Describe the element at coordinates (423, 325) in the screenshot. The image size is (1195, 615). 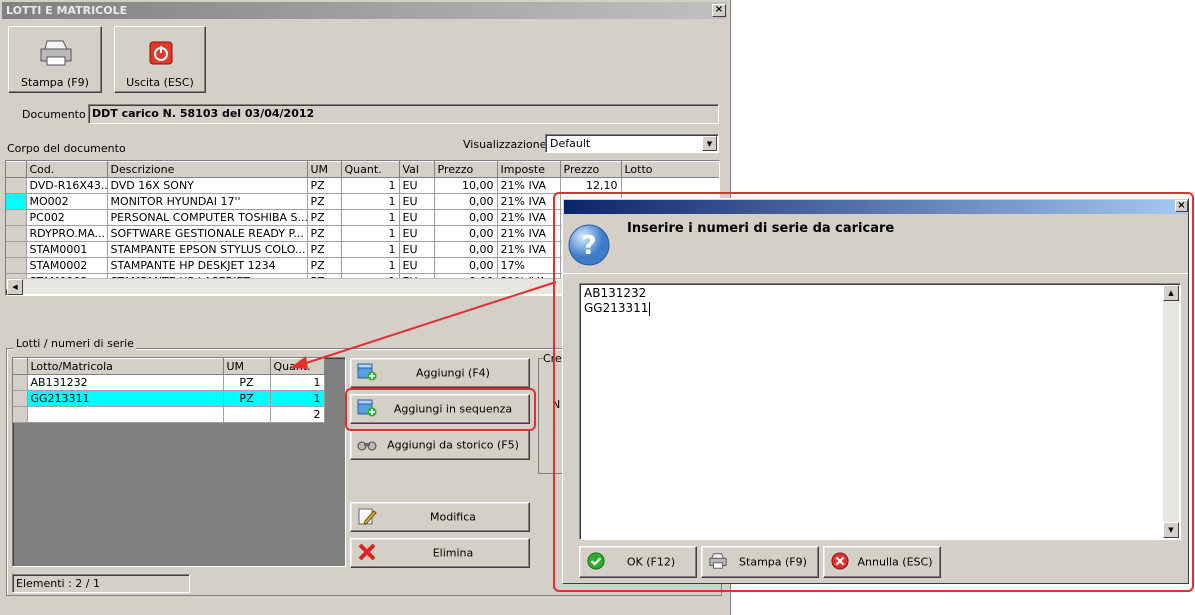
I see `annotation-arrow` at that location.